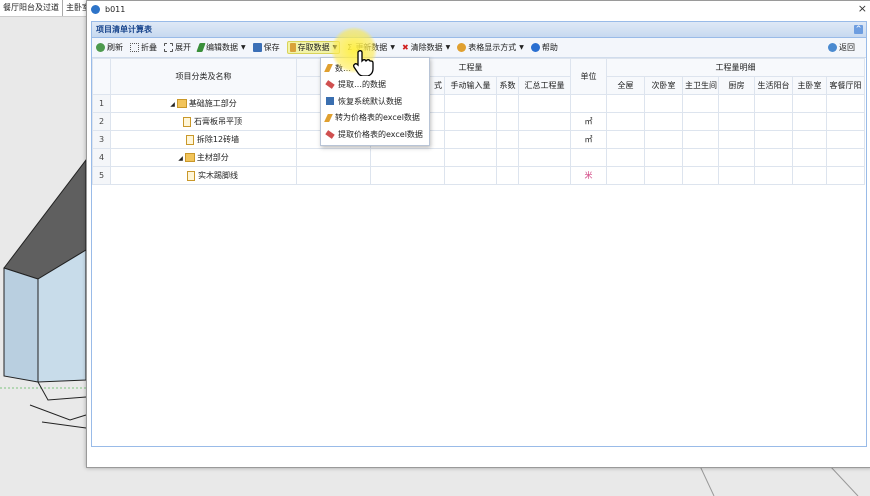 The image size is (870, 496). I want to click on room-header: 生活阳台, so click(773, 85).